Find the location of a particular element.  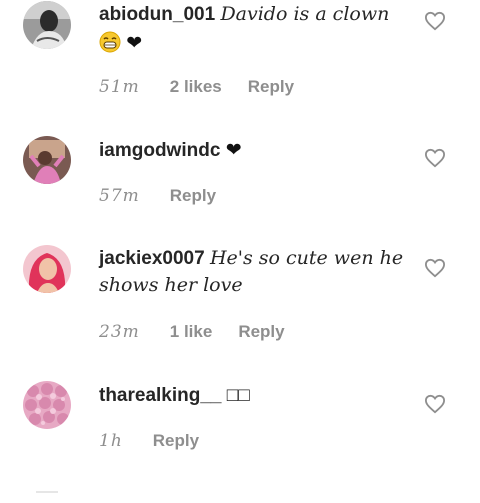

comment-likes: 1 like is located at coordinates (191, 332).